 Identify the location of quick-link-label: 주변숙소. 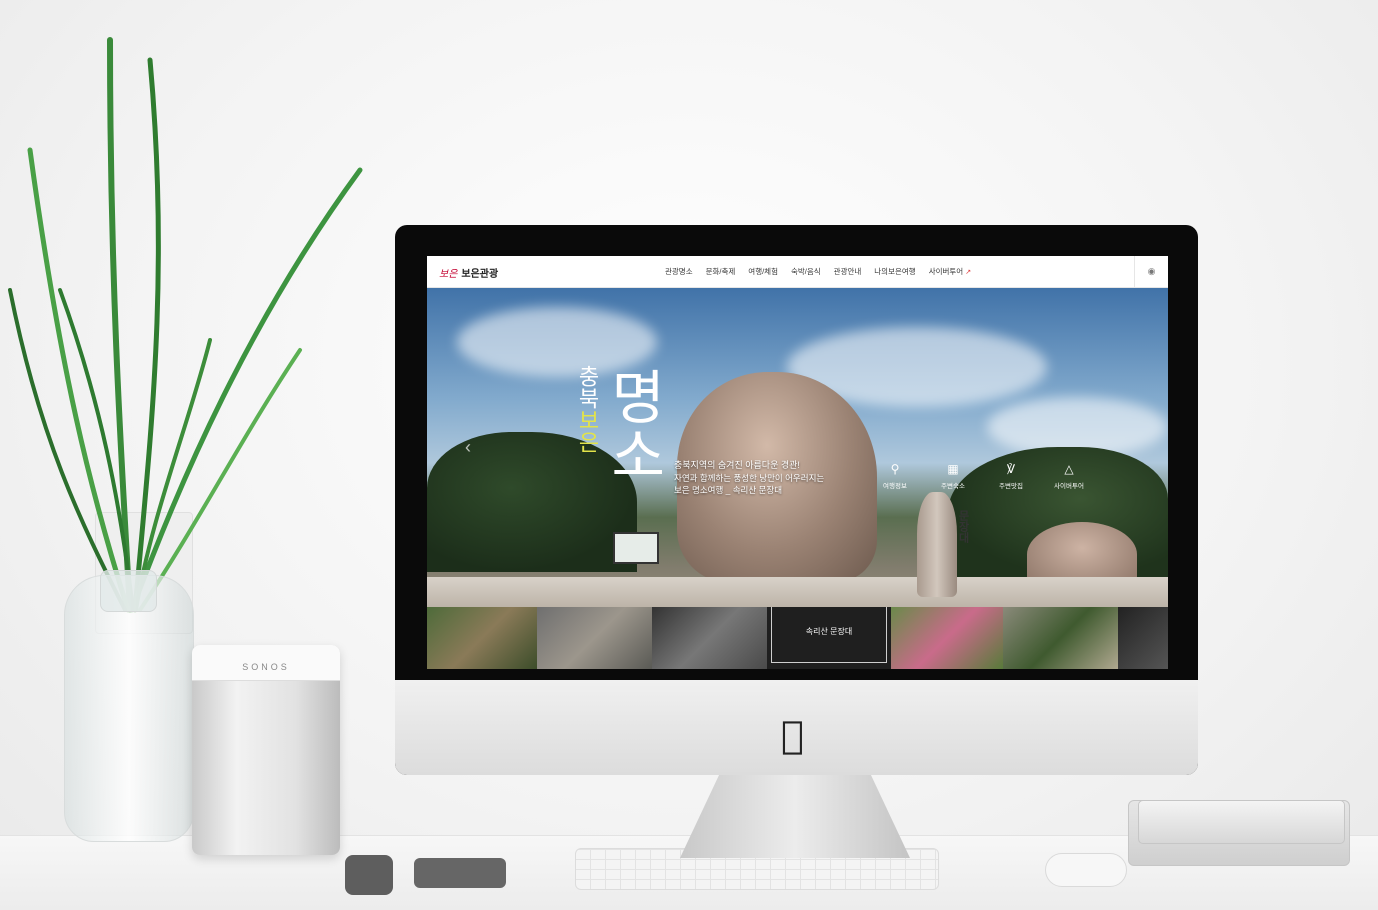
(953, 486).